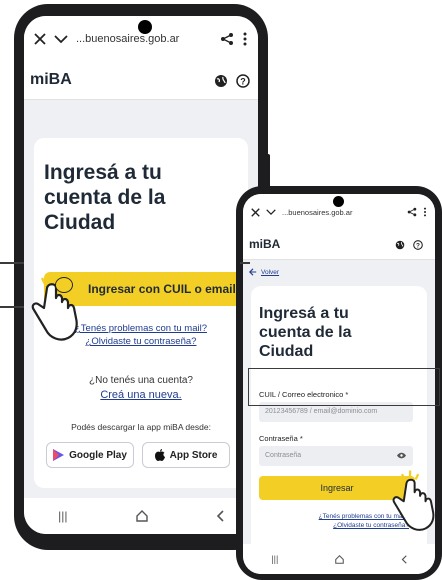 Image resolution: width=442 pixels, height=580 pixels. What do you see at coordinates (98, 455) in the screenshot?
I see `google-play-label: Google Play` at bounding box center [98, 455].